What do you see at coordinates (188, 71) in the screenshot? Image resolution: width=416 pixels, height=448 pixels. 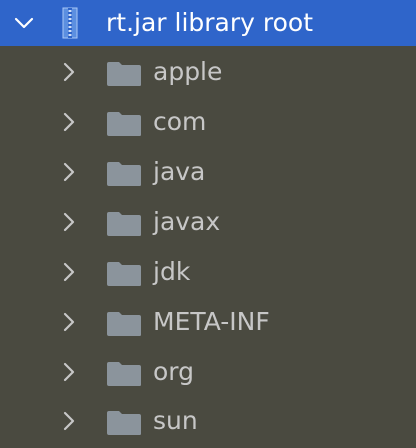 I see `tree-node-label: apple` at bounding box center [188, 71].